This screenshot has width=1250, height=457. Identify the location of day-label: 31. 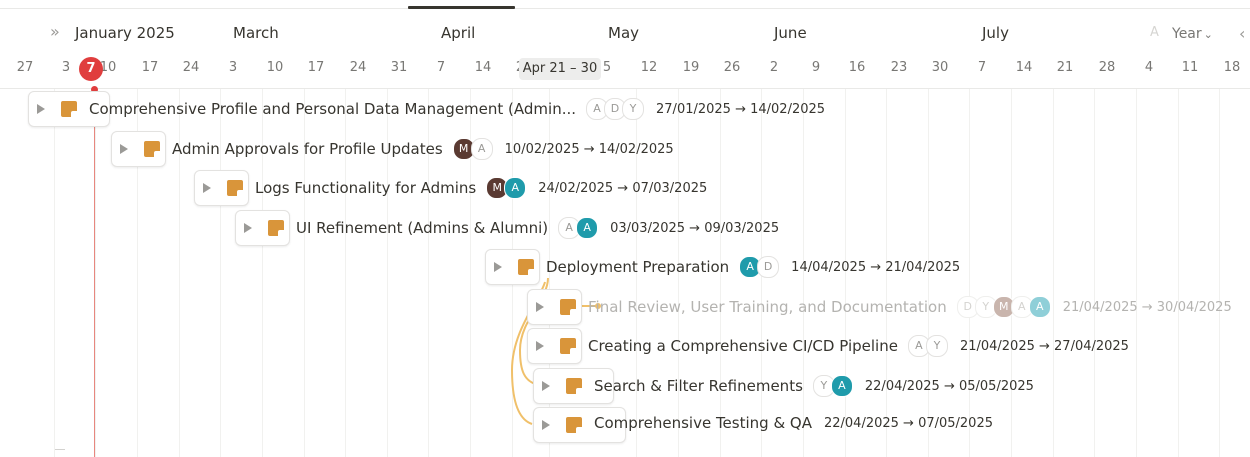
(399, 67).